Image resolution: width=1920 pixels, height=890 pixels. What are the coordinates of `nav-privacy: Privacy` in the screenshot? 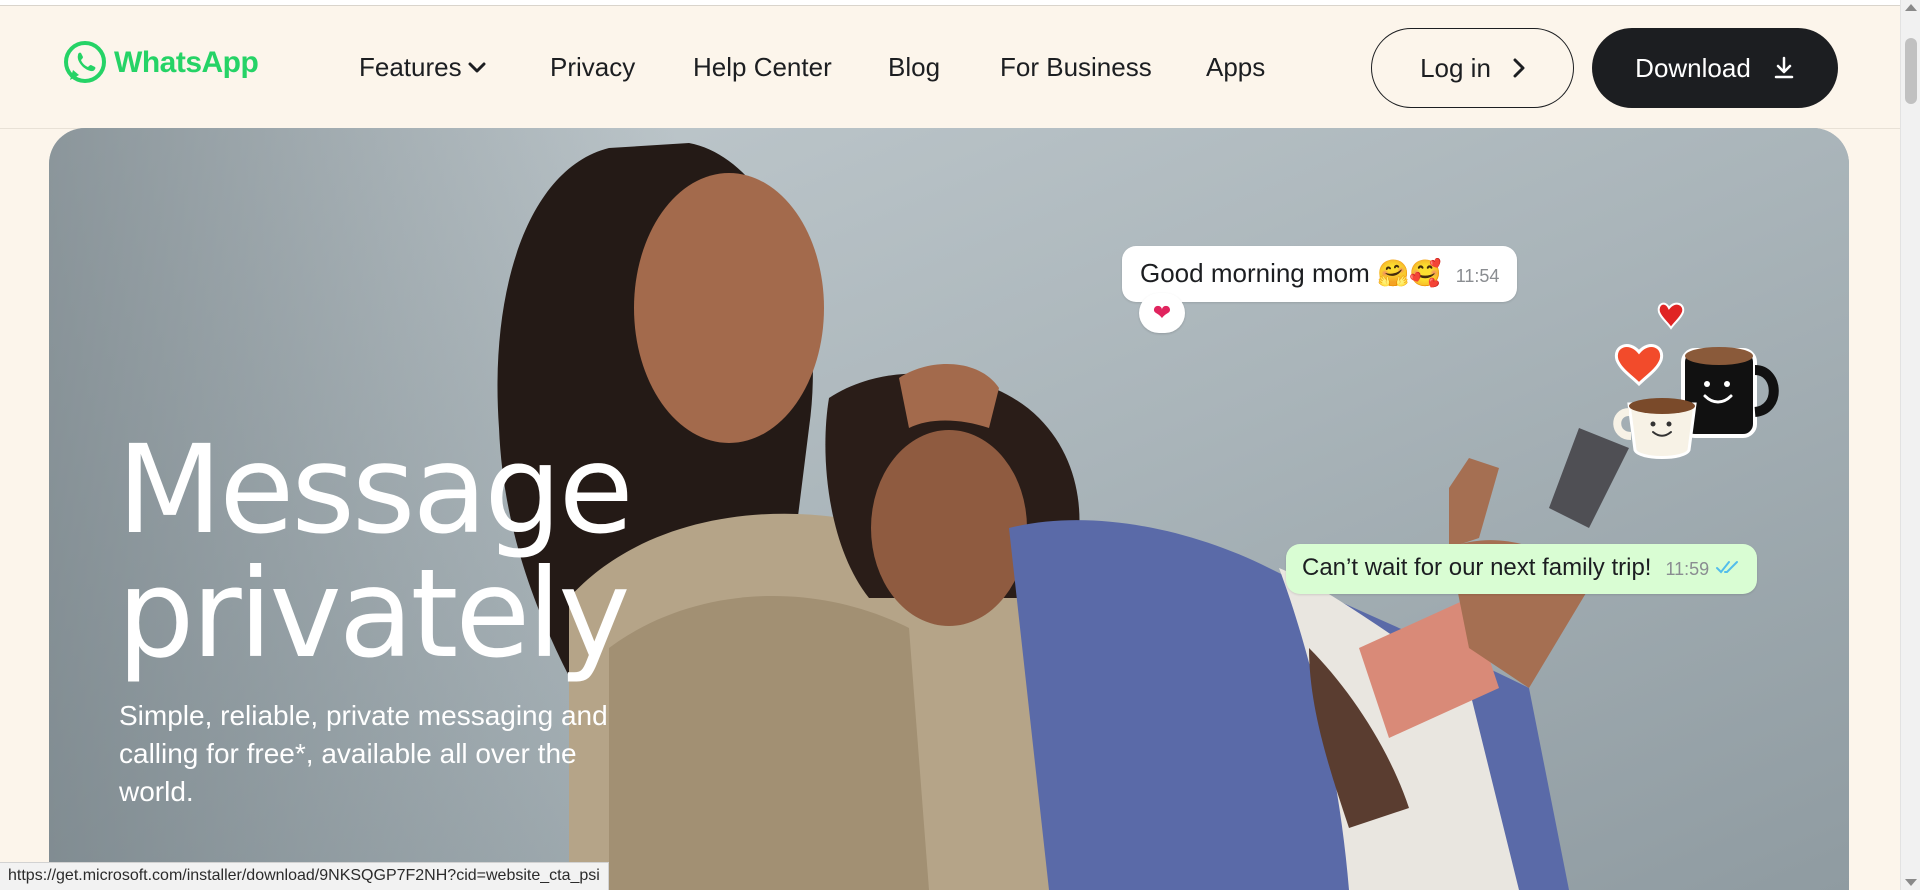 It's located at (592, 67).